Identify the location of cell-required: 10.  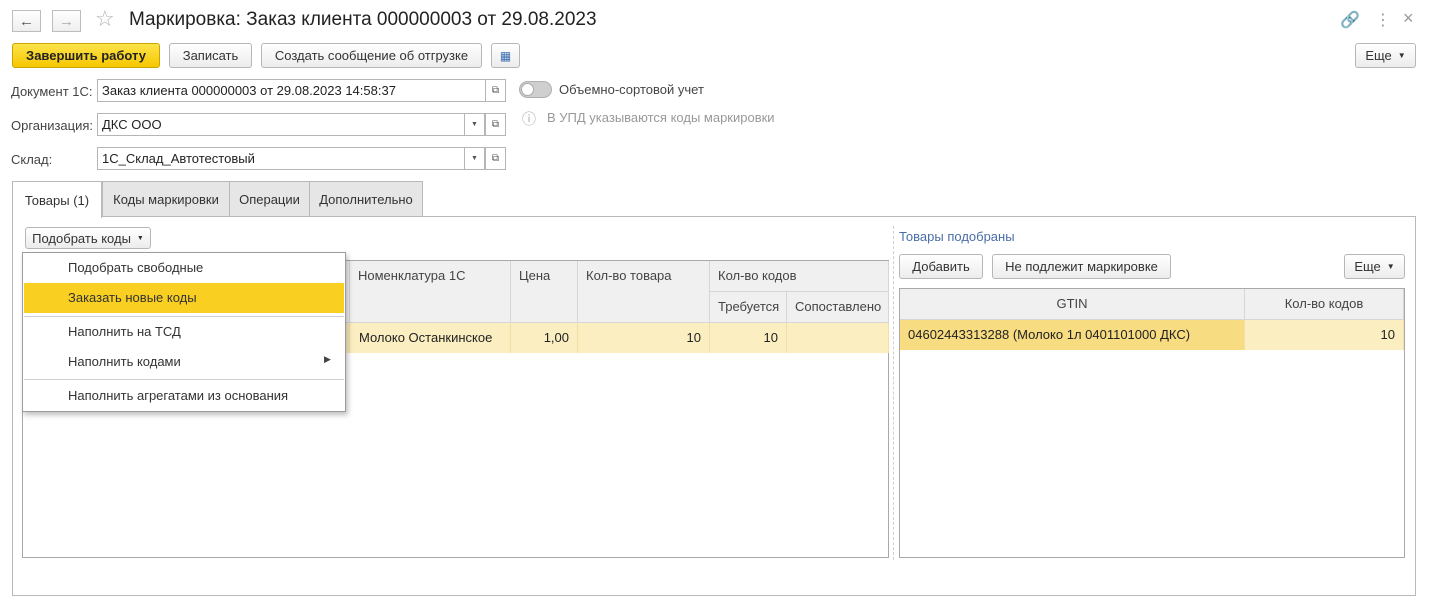
(748, 338).